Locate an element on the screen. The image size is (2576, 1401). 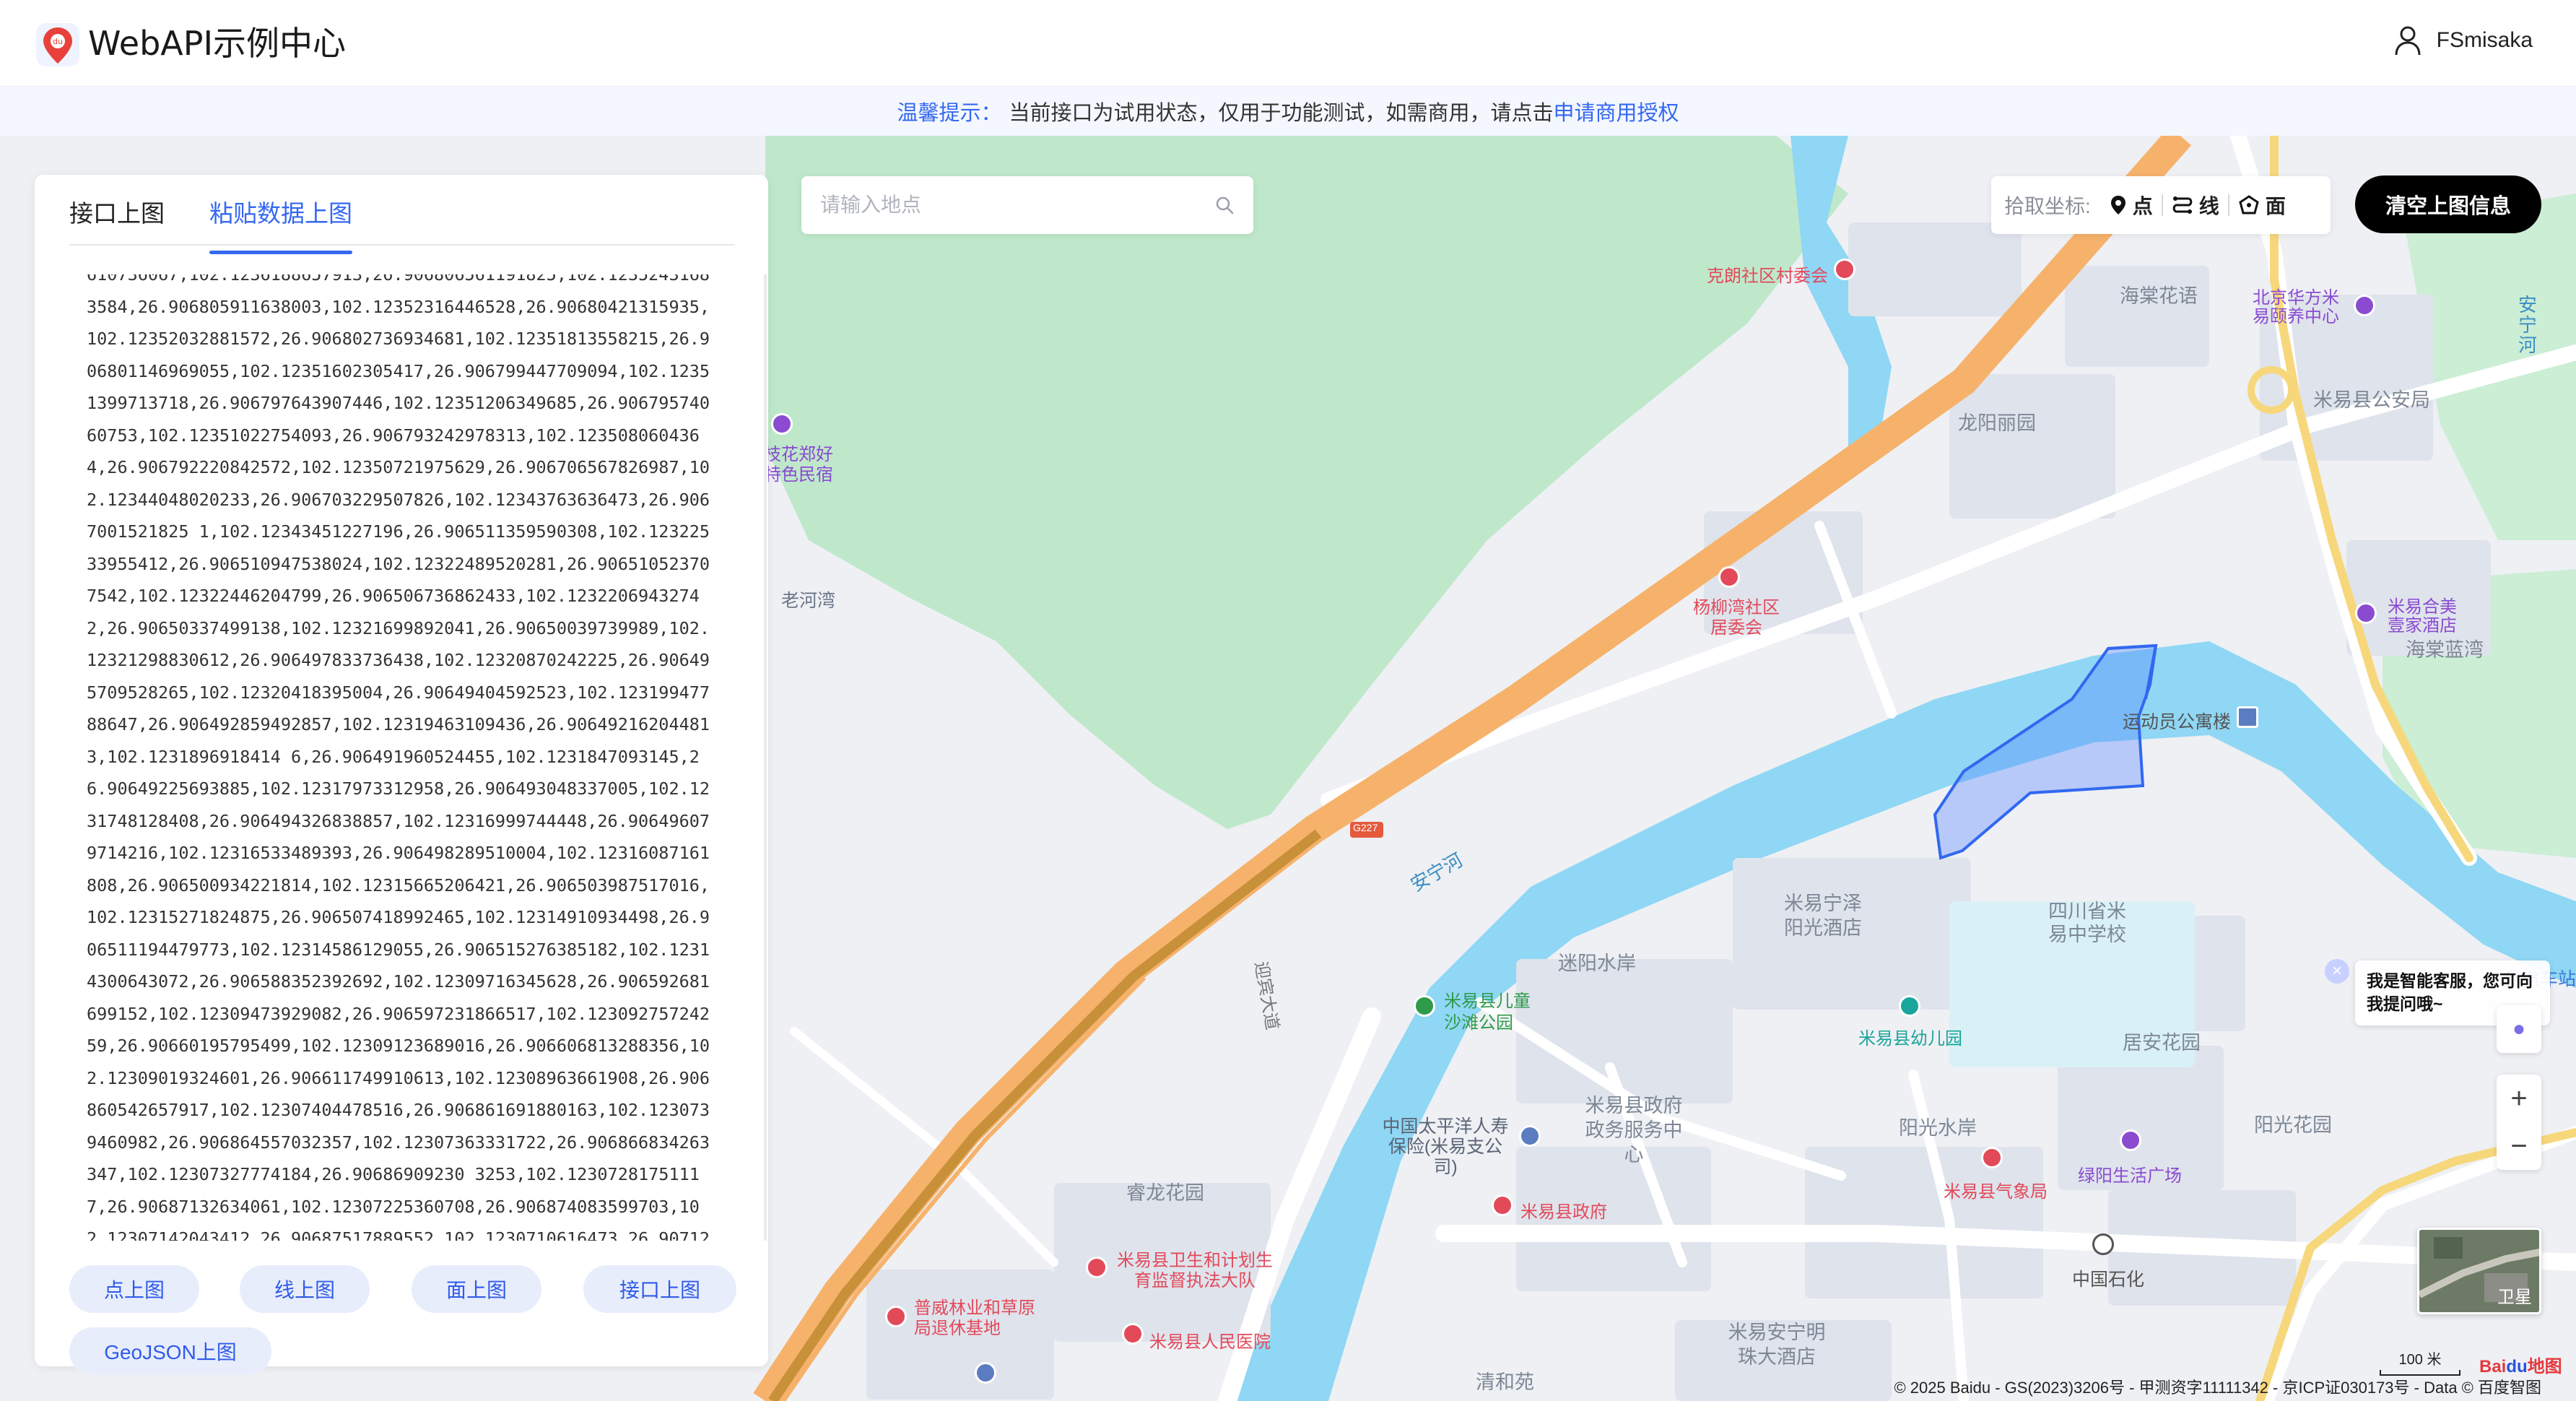
picker-label: 拾取坐标: is located at coordinates (2047, 206).